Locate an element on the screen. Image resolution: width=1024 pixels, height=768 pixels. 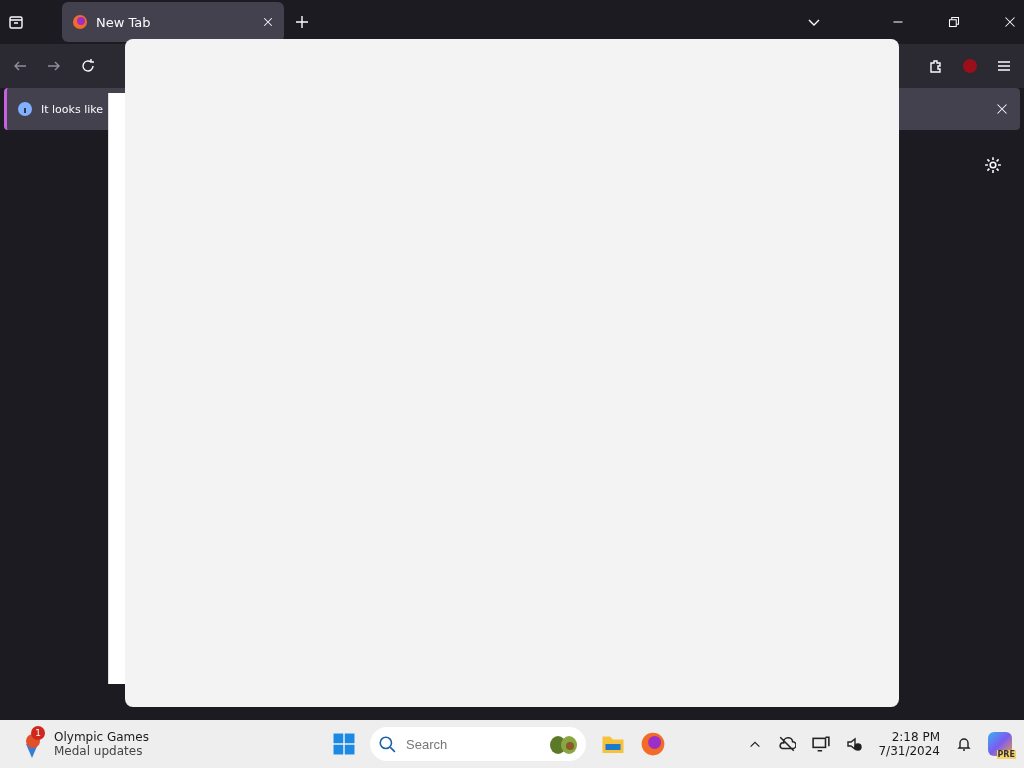
bell-icon is located at coordinates (964, 744).